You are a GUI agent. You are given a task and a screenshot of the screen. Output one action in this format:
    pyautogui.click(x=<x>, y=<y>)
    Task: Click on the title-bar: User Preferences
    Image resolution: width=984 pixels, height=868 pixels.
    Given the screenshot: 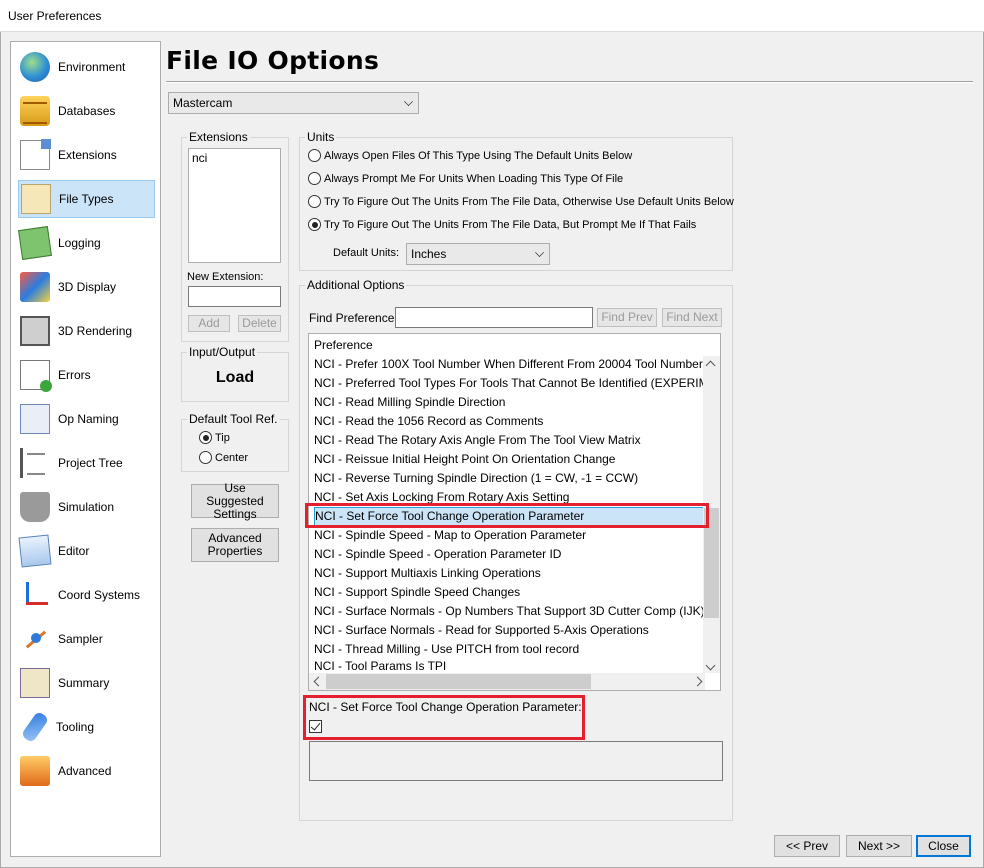 What is the action you would take?
    pyautogui.click(x=492, y=16)
    